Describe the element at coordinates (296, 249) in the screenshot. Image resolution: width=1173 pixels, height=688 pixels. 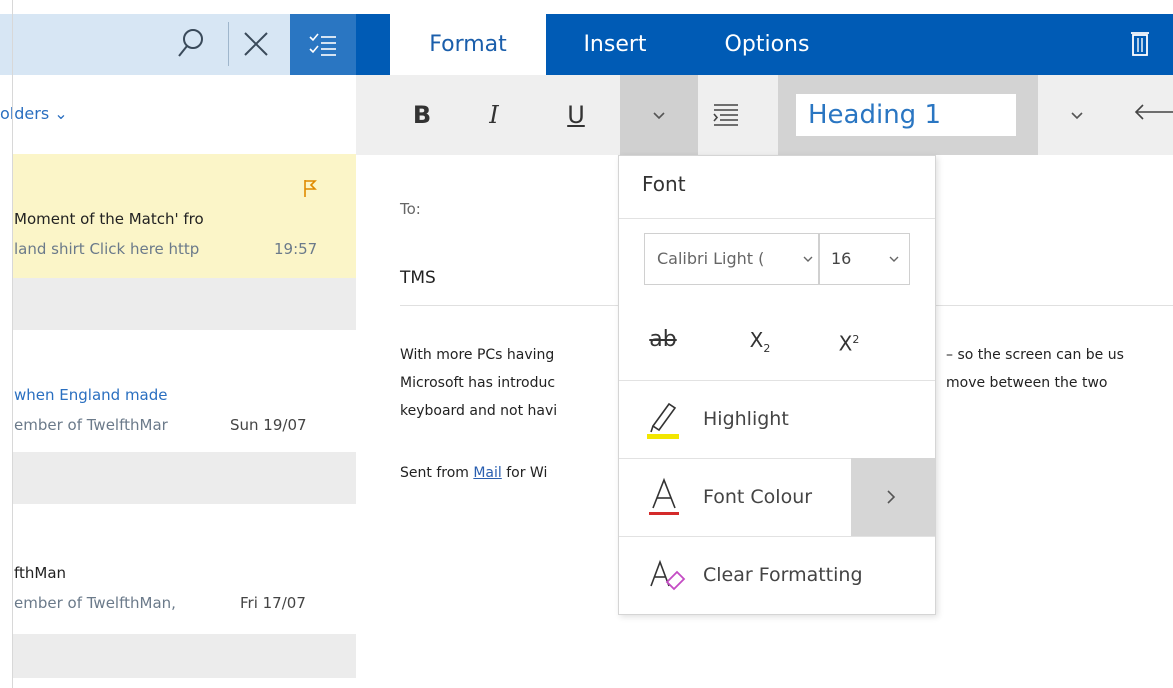
I see `message-time: 19:57` at that location.